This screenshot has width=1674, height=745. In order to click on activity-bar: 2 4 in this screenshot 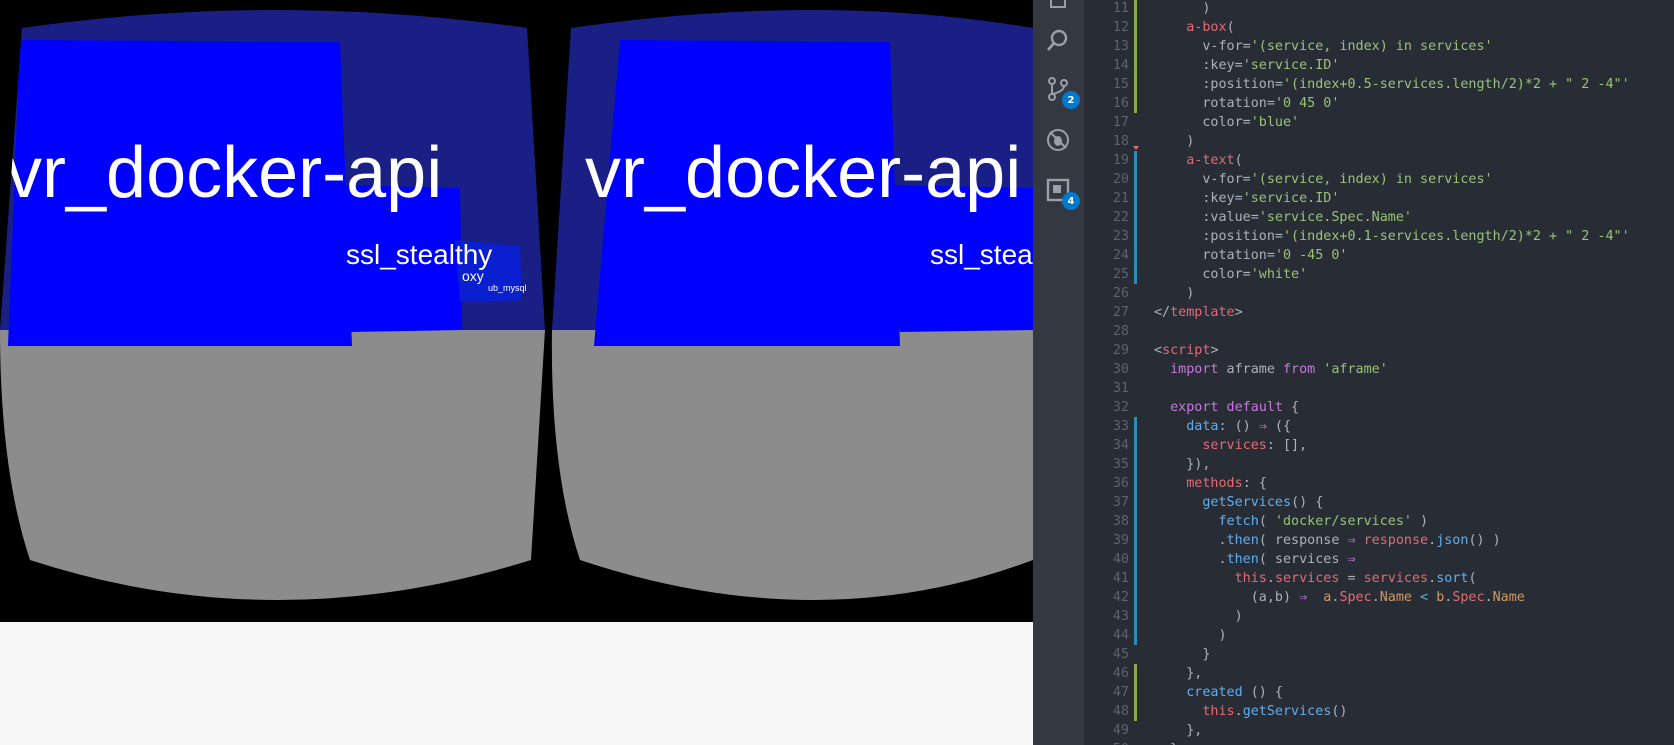, I will do `click(1058, 372)`.